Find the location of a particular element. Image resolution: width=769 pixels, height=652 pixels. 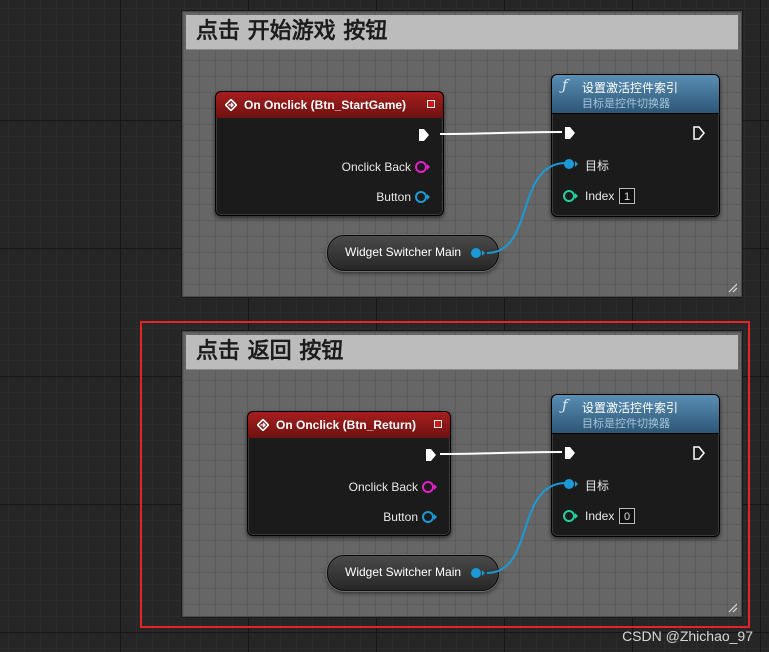

wires-layer is located at coordinates (503, 352).